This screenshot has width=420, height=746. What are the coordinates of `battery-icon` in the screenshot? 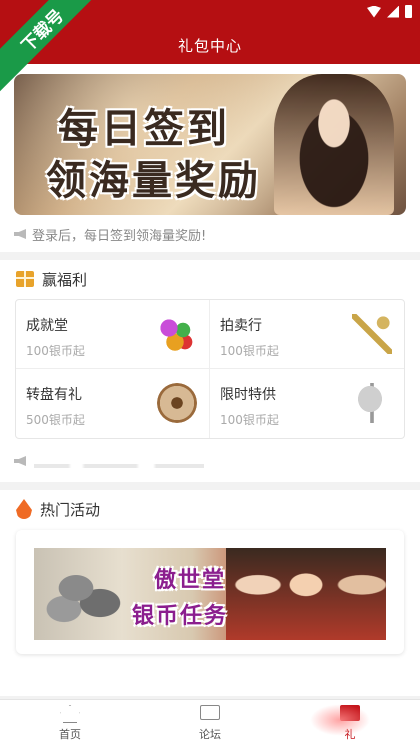 It's located at (408, 11).